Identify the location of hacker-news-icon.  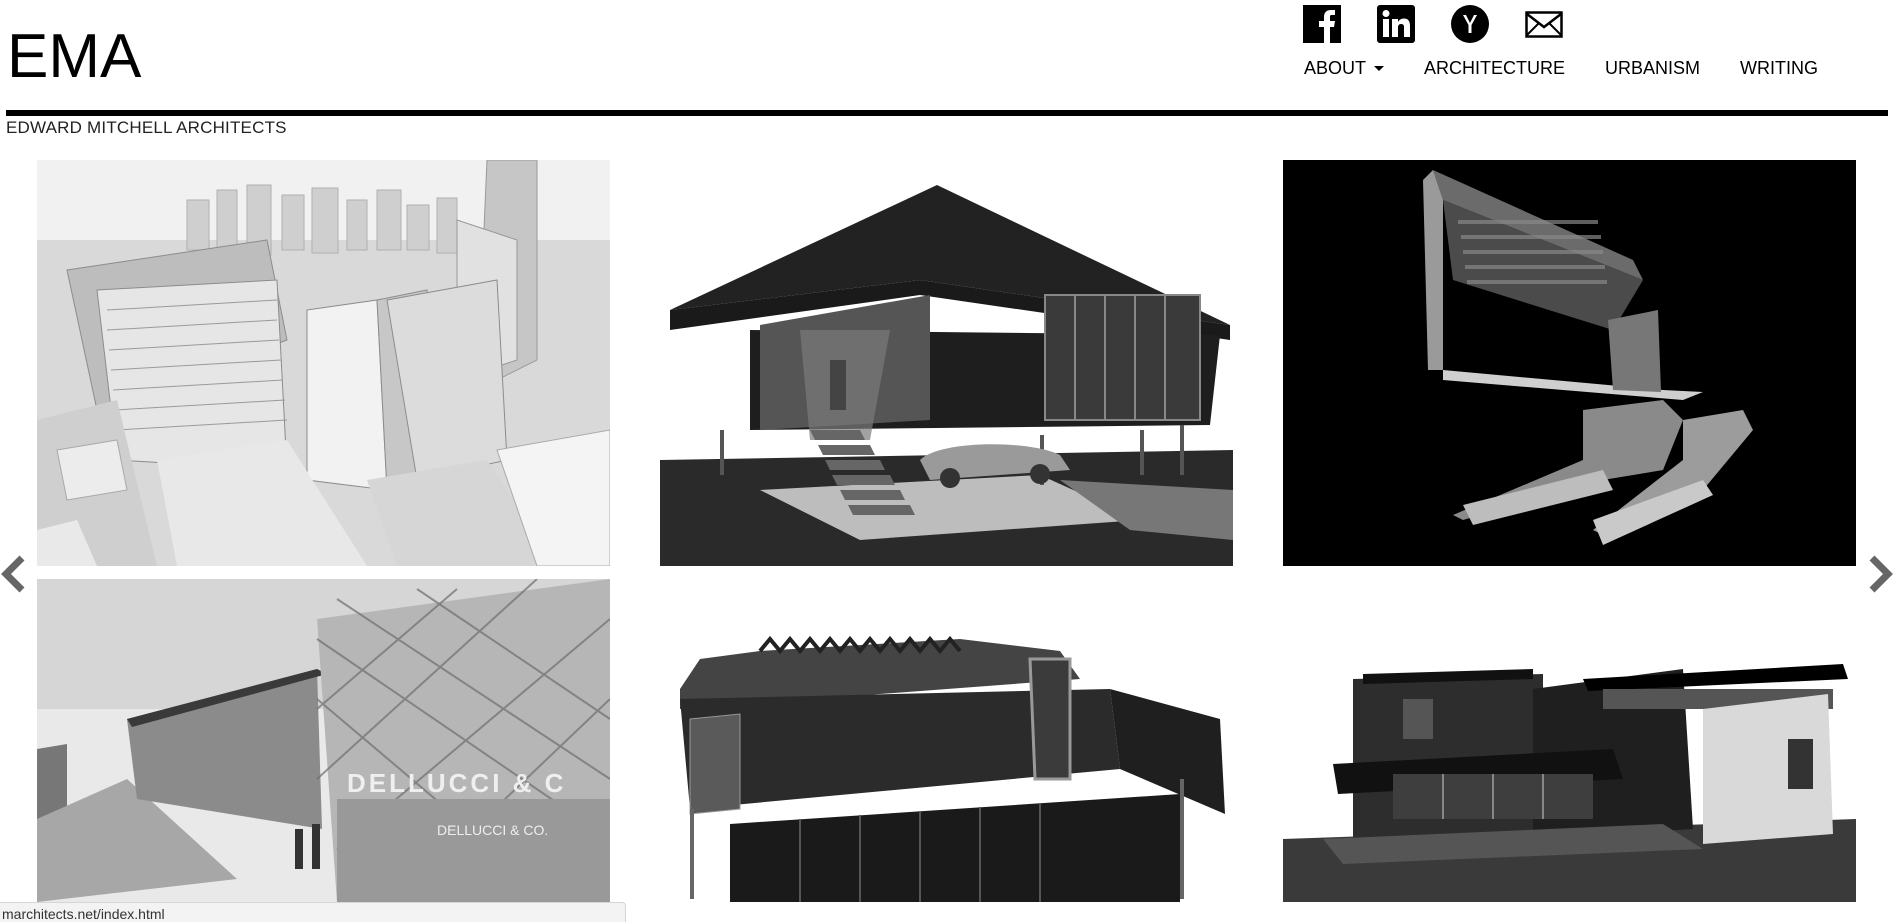
(1470, 24).